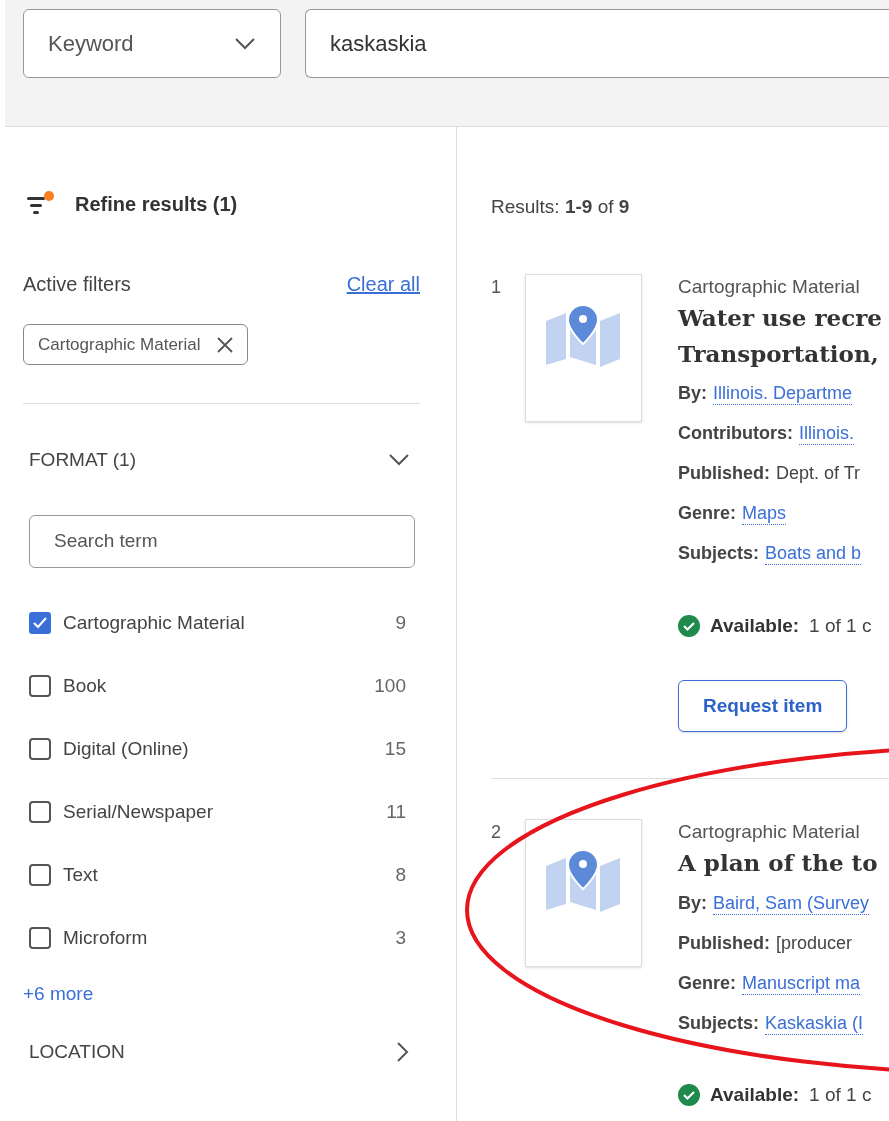 Image resolution: width=889 pixels, height=1121 pixels. I want to click on search-field: kaskaskia, so click(597, 43).